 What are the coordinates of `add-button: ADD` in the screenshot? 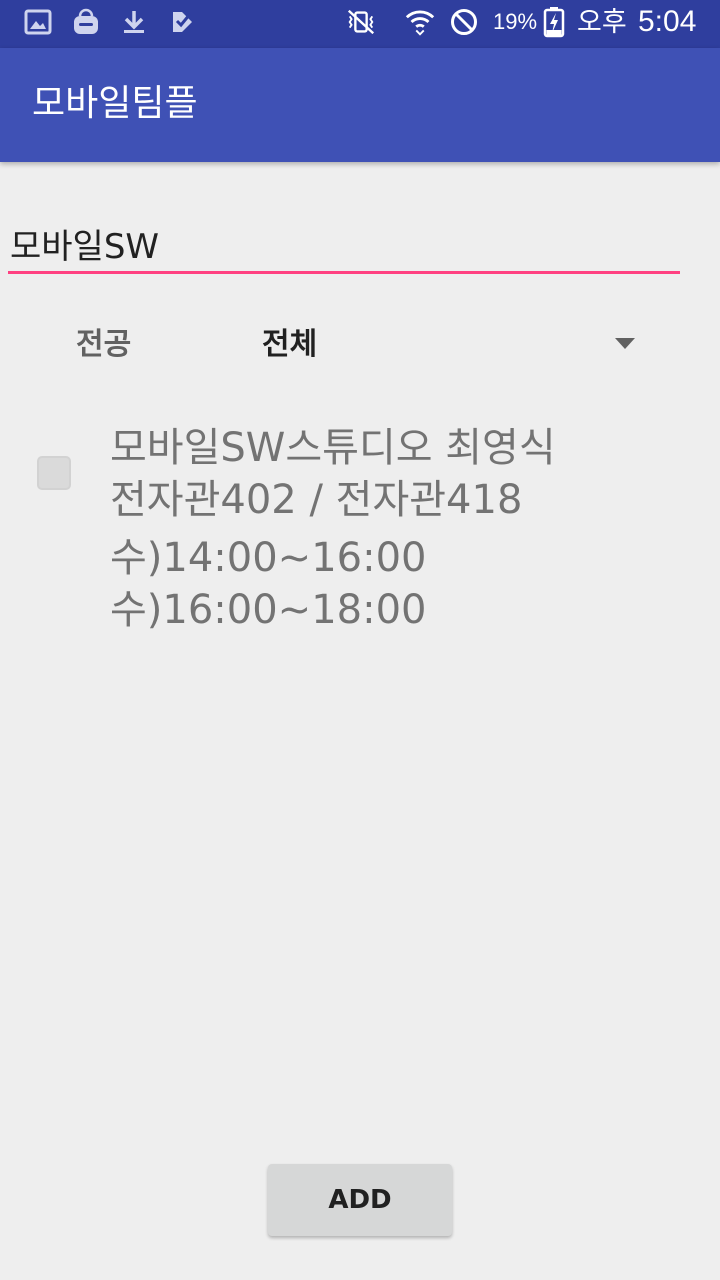 It's located at (360, 1200).